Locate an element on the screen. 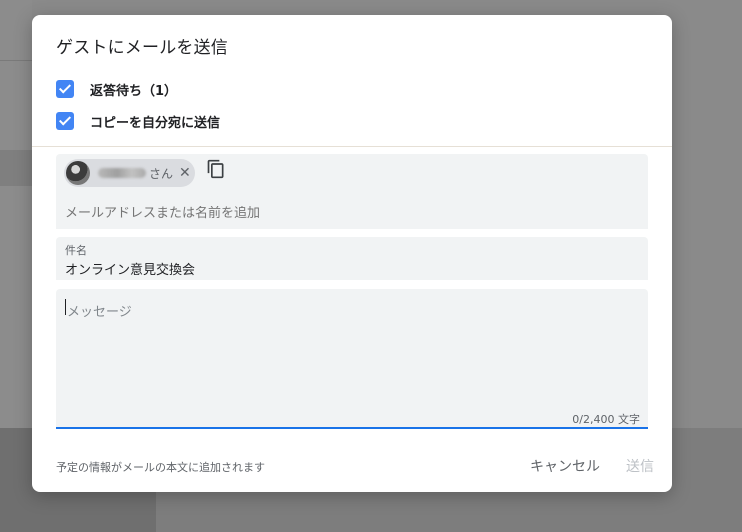 This screenshot has height=532, width=742. close-icon: ✕ is located at coordinates (185, 173).